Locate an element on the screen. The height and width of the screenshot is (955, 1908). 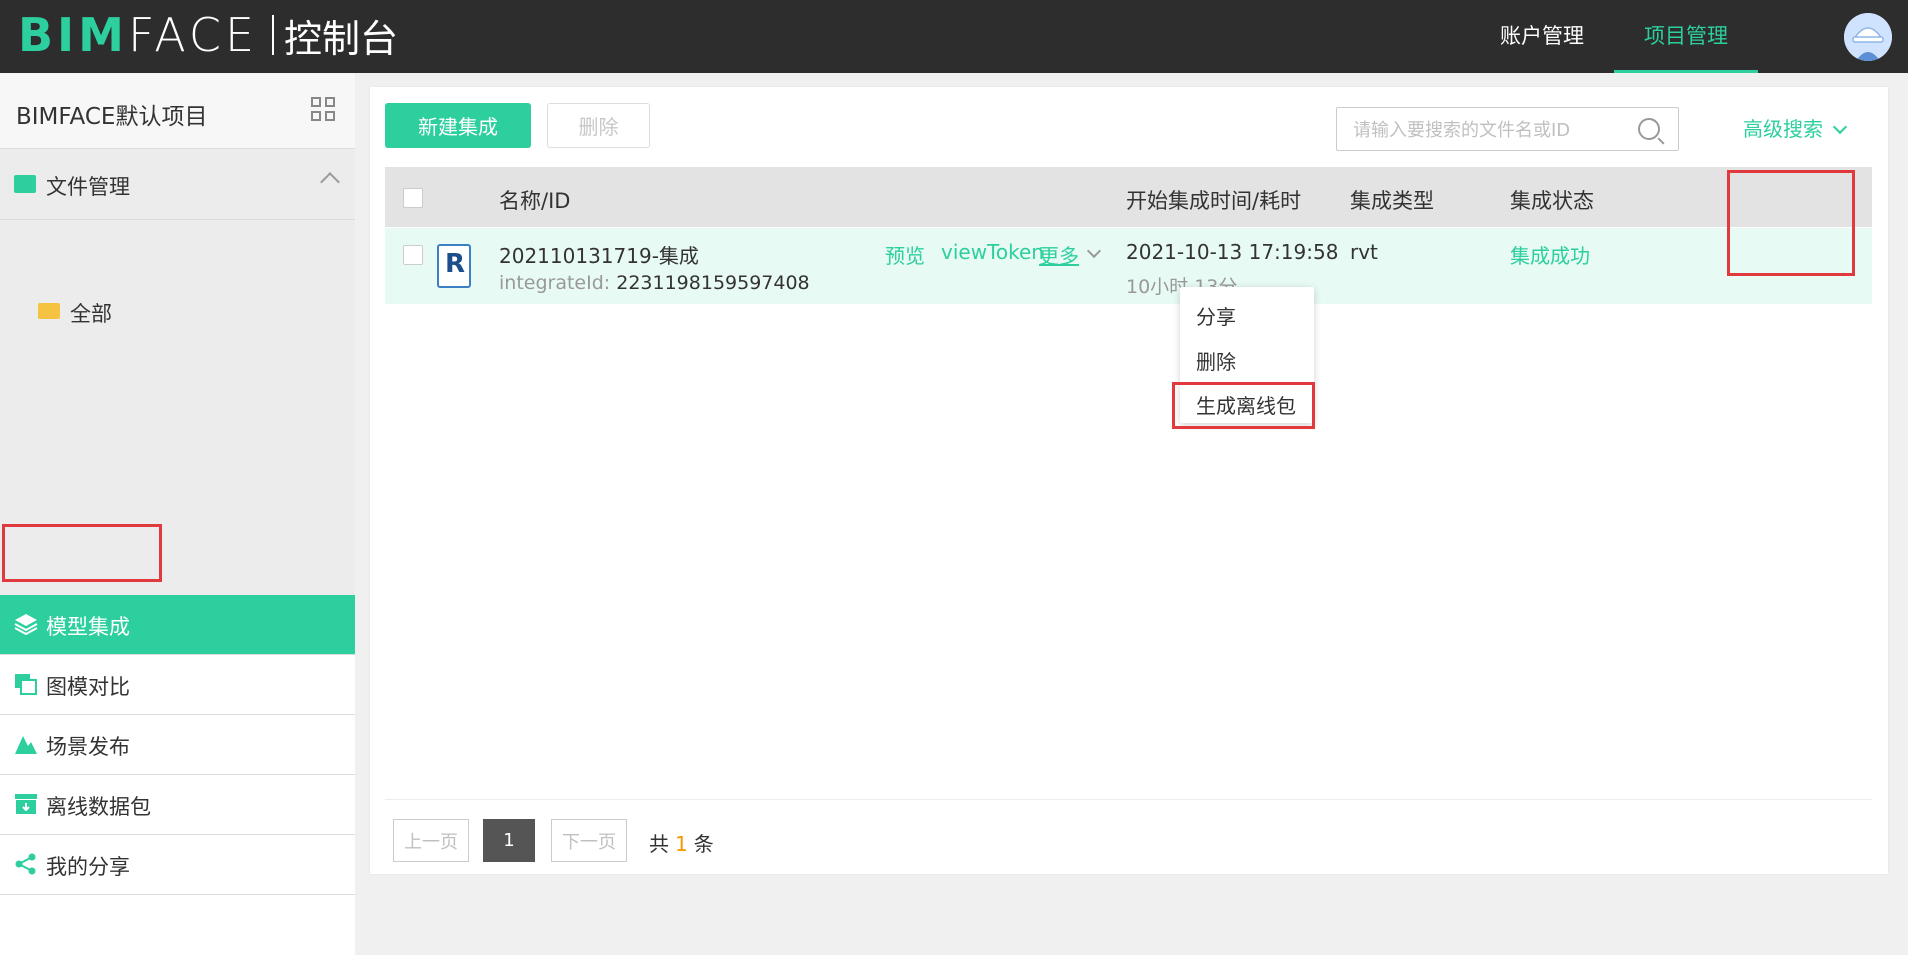
total-count: 共1条 is located at coordinates (681, 844).